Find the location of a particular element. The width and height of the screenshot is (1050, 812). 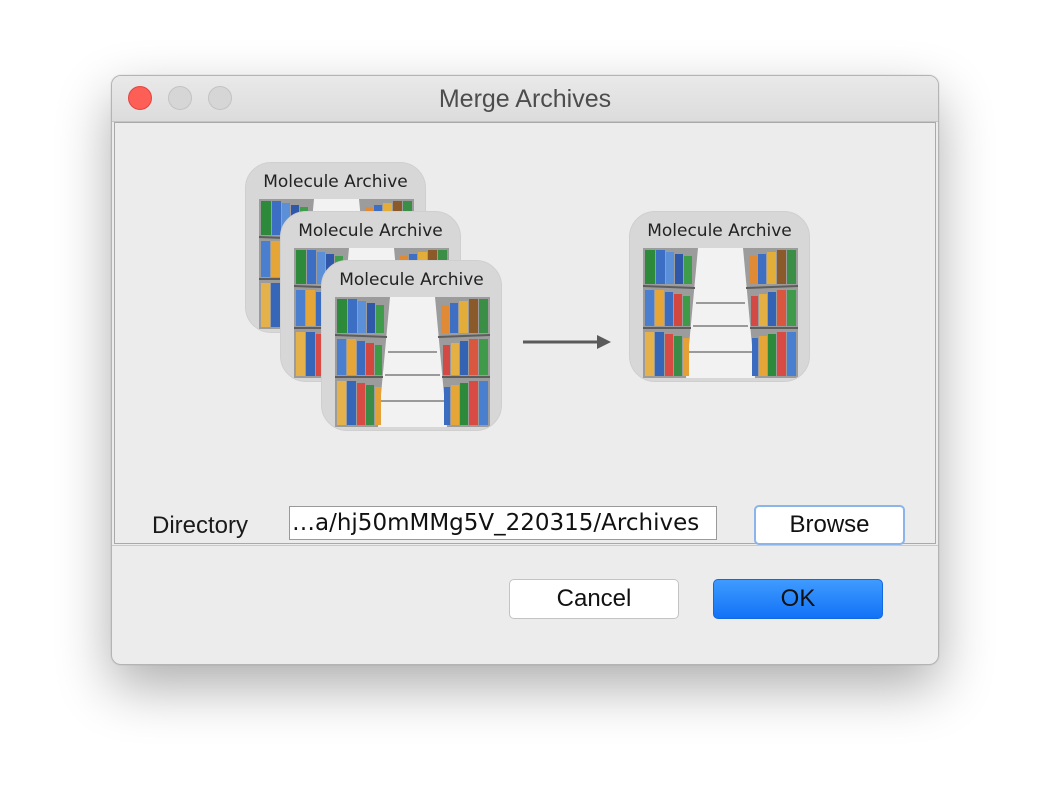

directory-label: Directory is located at coordinates (200, 525).